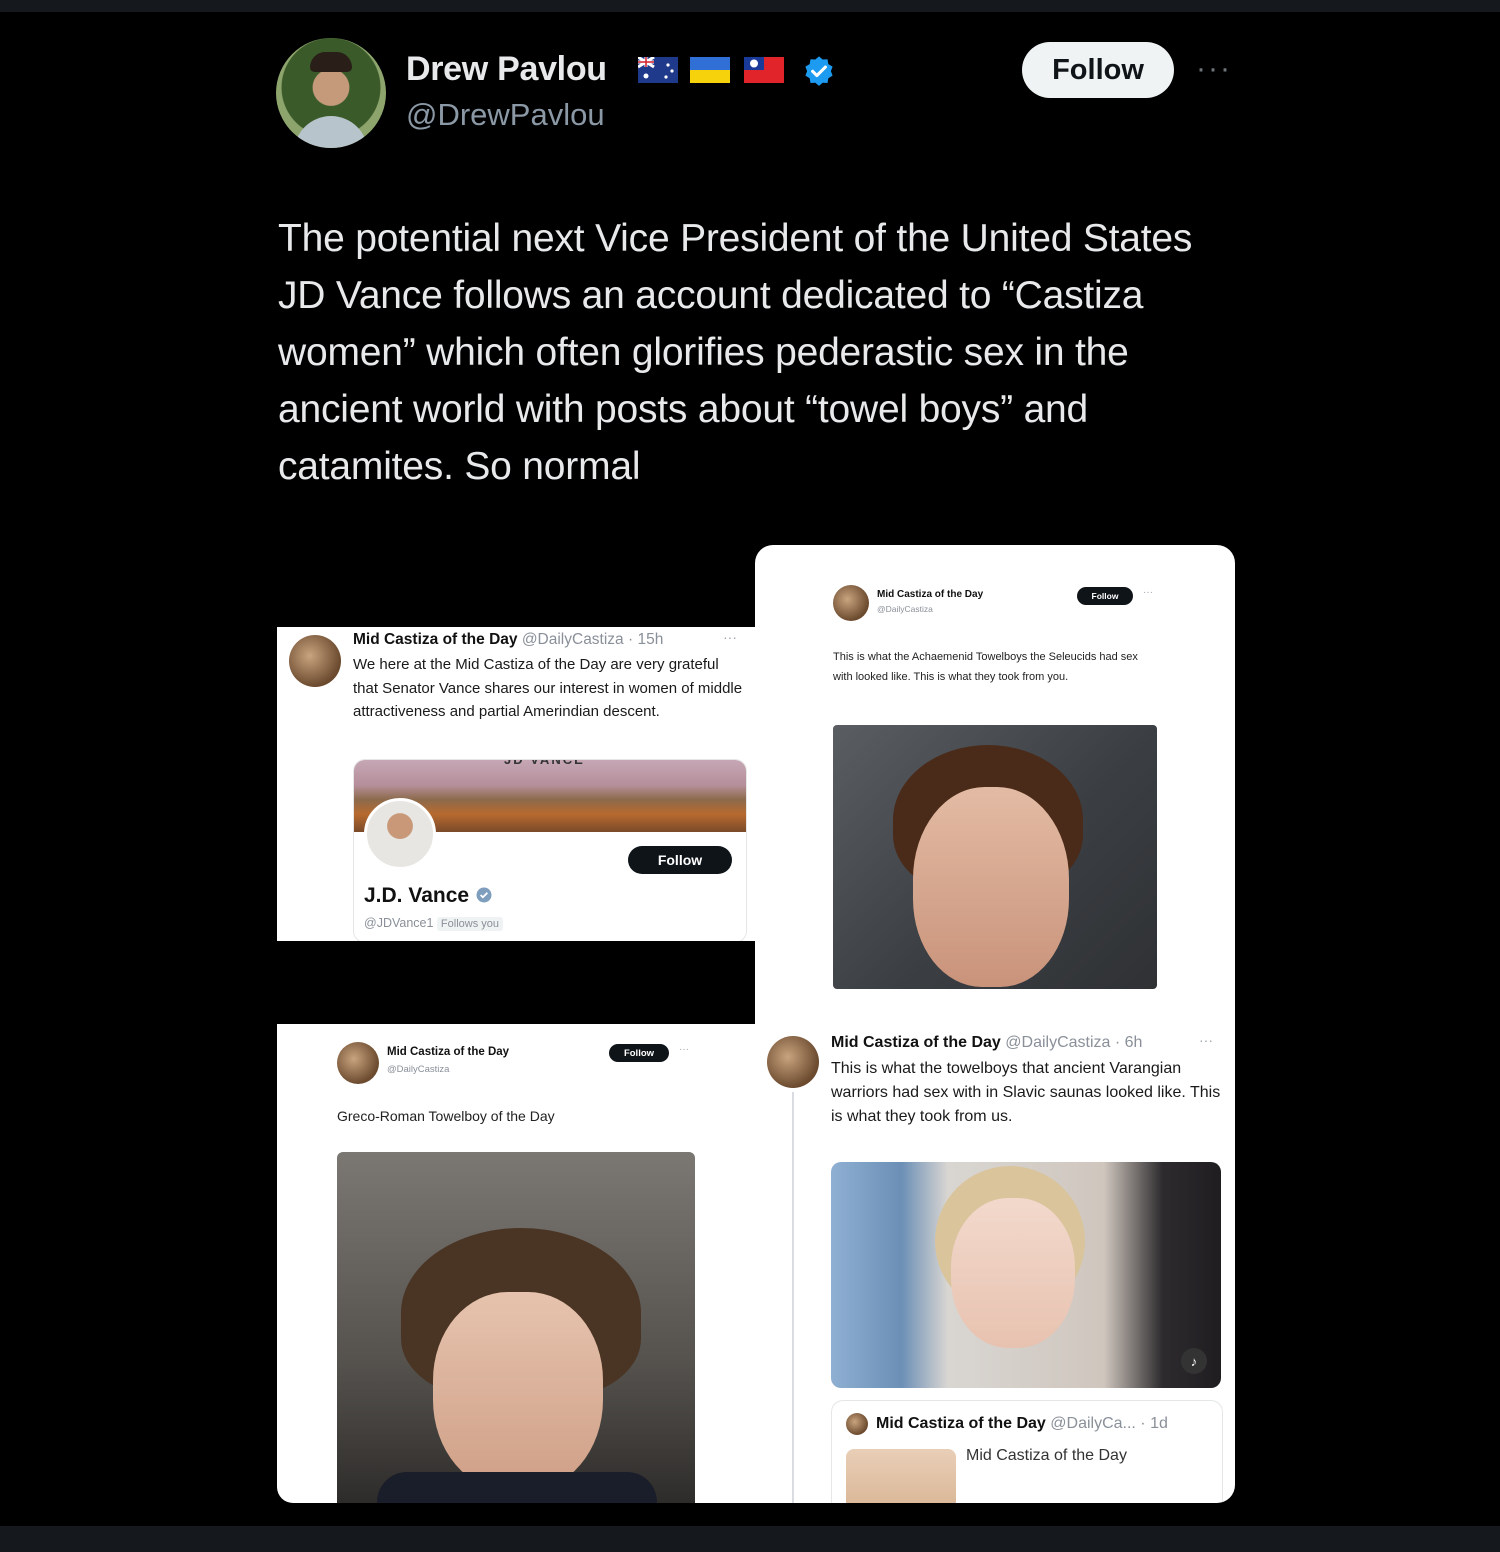 The image size is (1500, 1552). I want to click on shot-b-name: Mid Castiza of the Day, so click(930, 594).